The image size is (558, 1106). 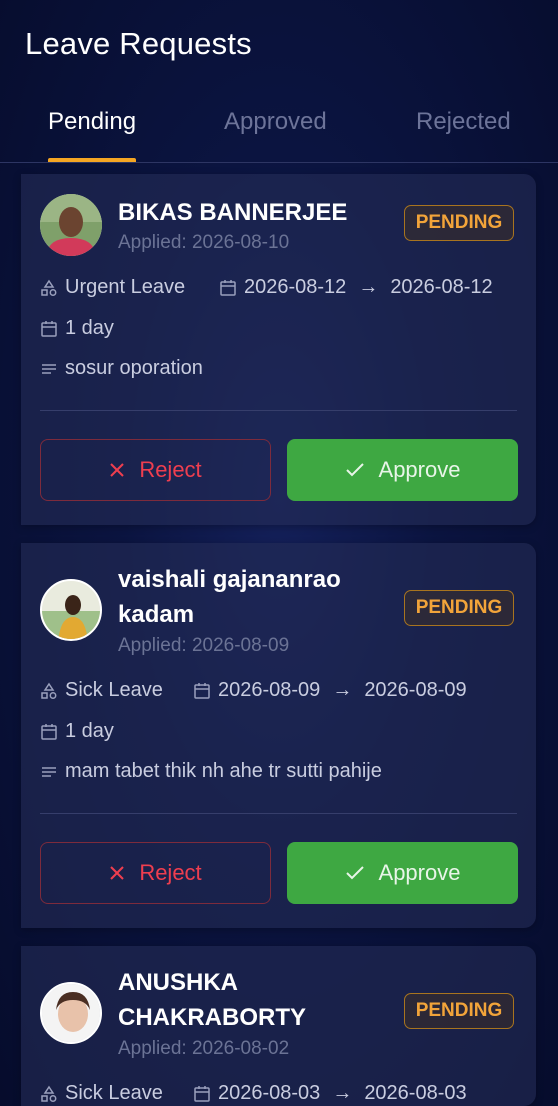 I want to click on end-date: 2026-08-09, so click(x=415, y=690).